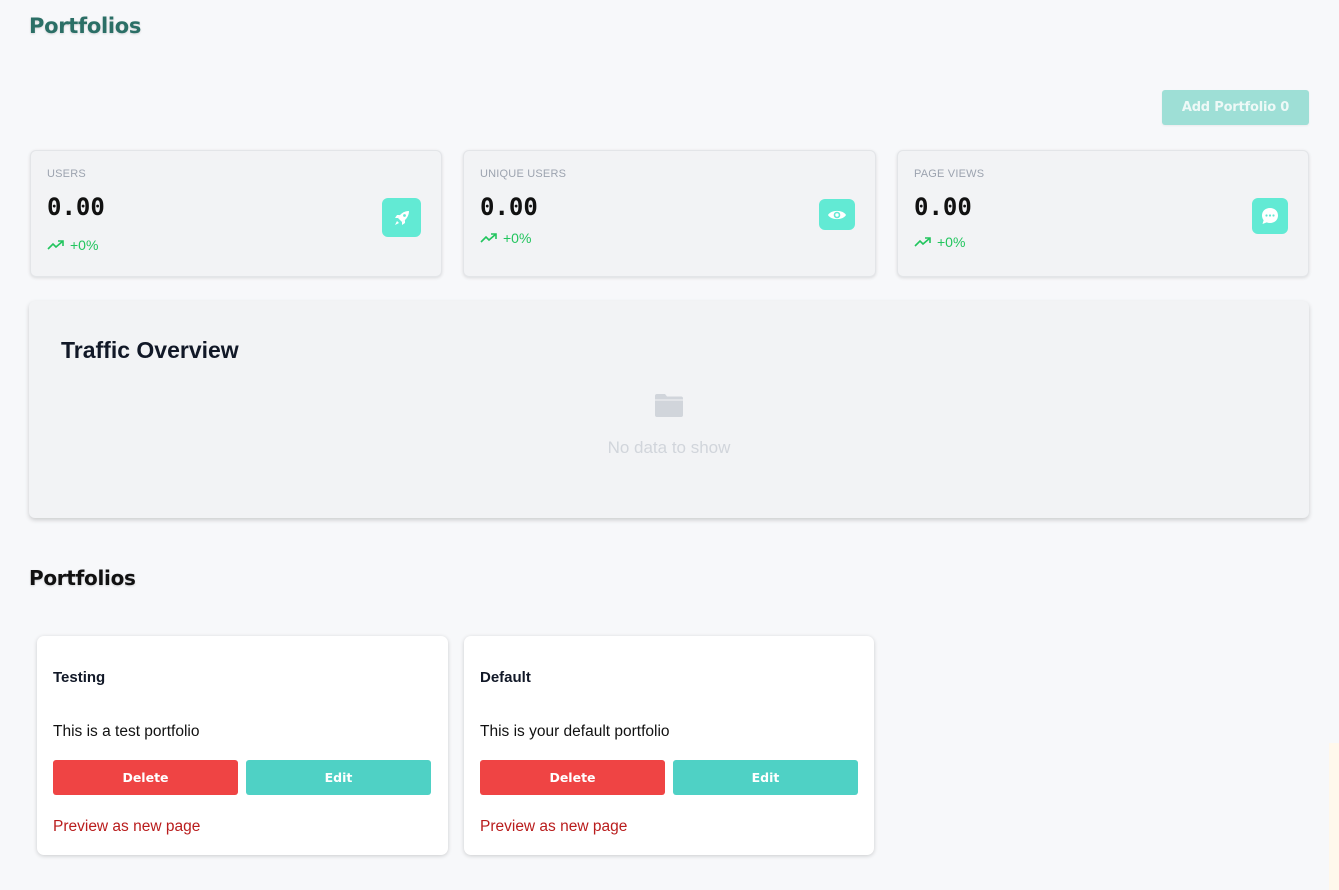 The width and height of the screenshot is (1339, 890). What do you see at coordinates (1334, 816) in the screenshot?
I see `edge-strip` at bounding box center [1334, 816].